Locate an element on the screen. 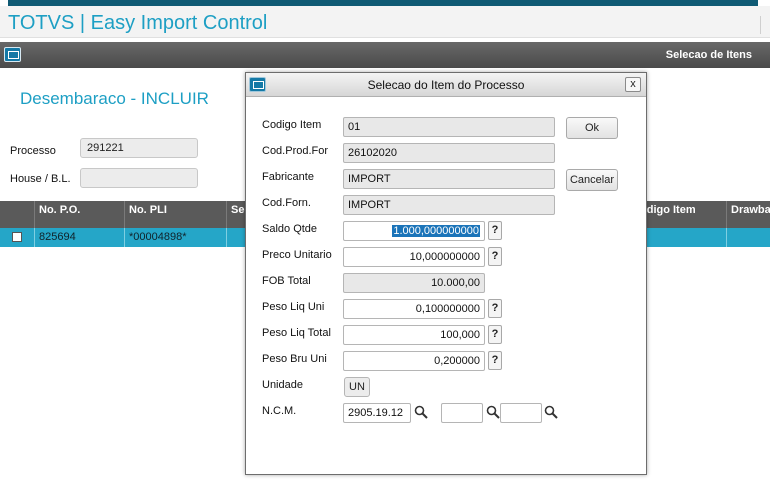  close-button: x is located at coordinates (633, 84).